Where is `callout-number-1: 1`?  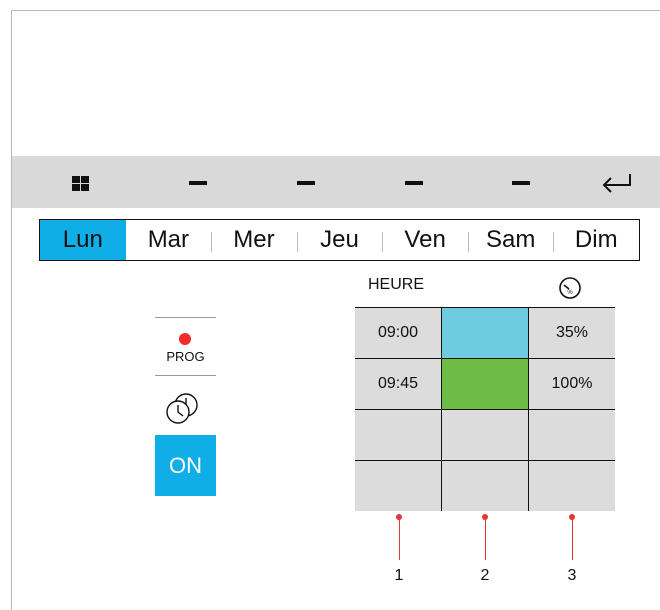
callout-number-1: 1 is located at coordinates (399, 575).